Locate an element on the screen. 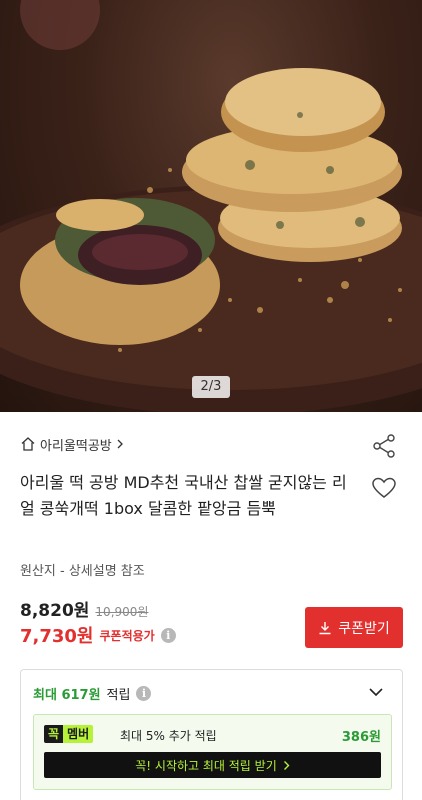  member-start-button: 꼭! 시작하고 최대 적립 받기 is located at coordinates (212, 765).